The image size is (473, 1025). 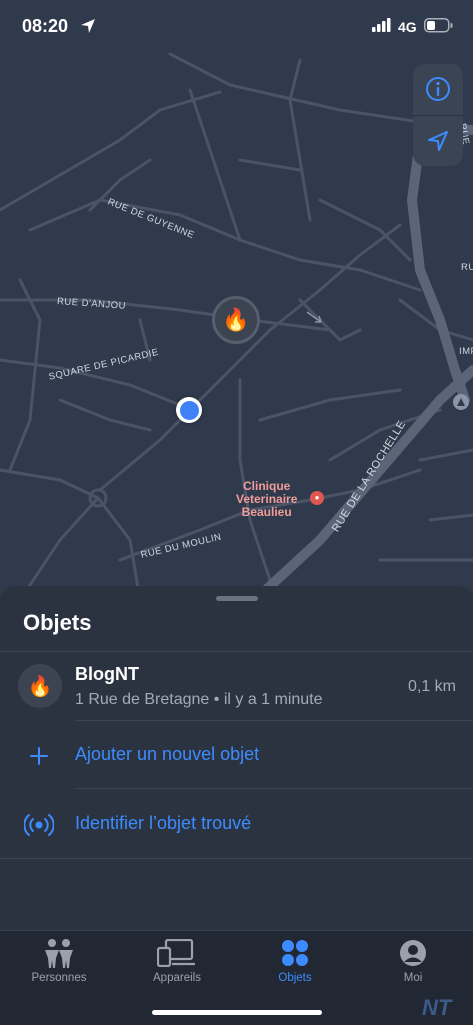 I want to click on airtag-signal-icon, so click(x=39, y=825).